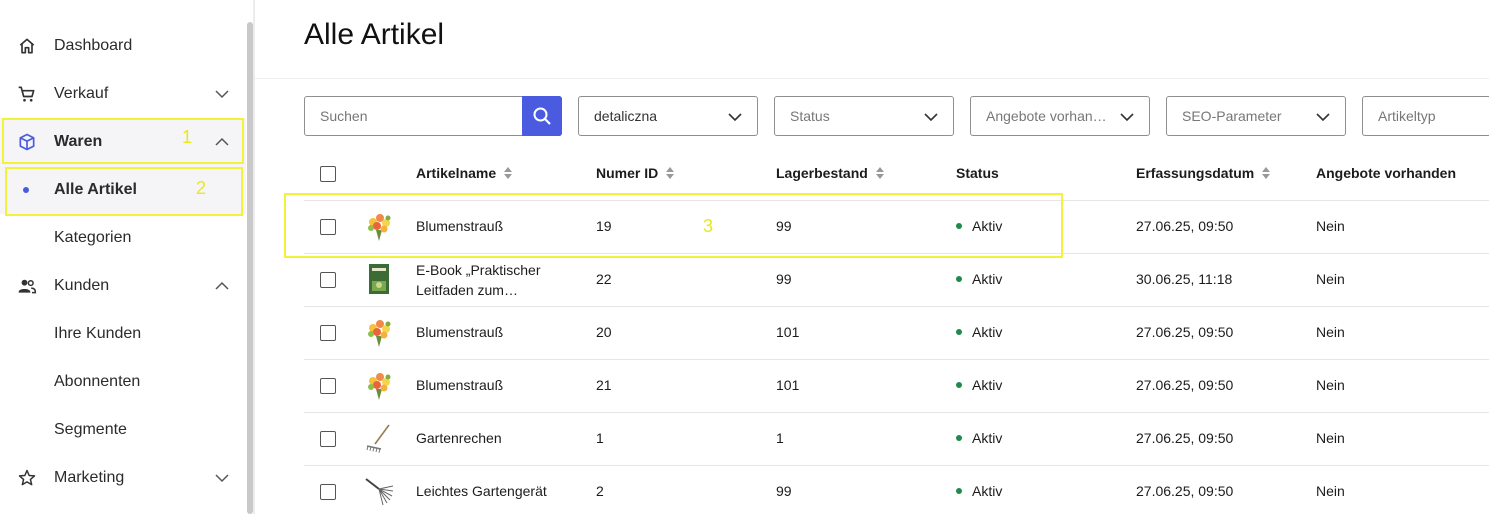 The image size is (1489, 514). I want to click on filter-seo: SEO-Parameter, so click(1256, 116).